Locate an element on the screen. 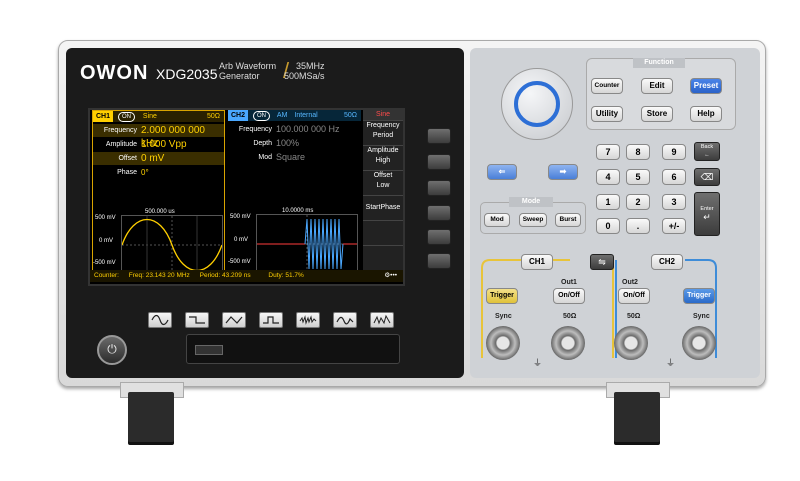 The width and height of the screenshot is (800, 481). out1-bnc-connector is located at coordinates (568, 343).